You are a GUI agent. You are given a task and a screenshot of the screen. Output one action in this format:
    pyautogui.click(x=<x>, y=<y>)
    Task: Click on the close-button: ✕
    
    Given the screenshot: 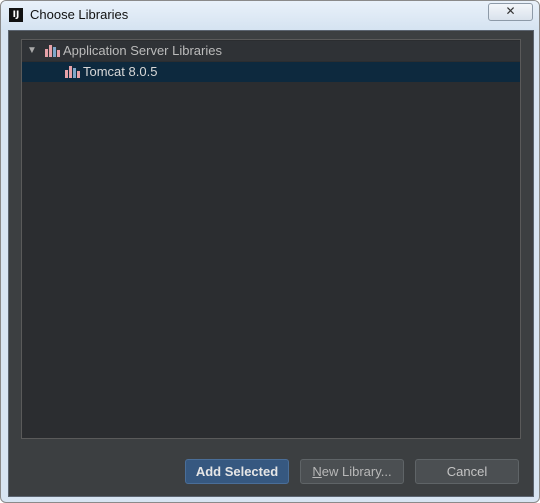 What is the action you would take?
    pyautogui.click(x=510, y=12)
    